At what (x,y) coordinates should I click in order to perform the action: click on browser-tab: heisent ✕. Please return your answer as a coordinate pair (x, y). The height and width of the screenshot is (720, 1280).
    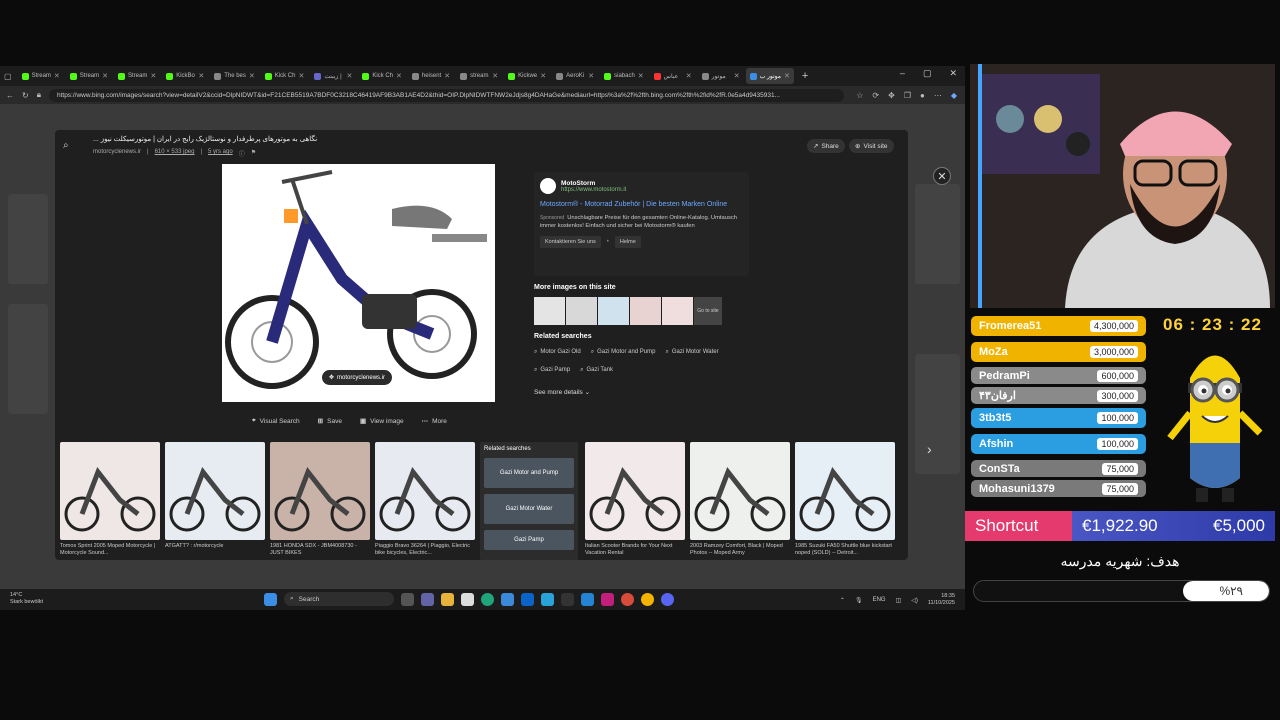
    Looking at the image, I should click on (431, 76).